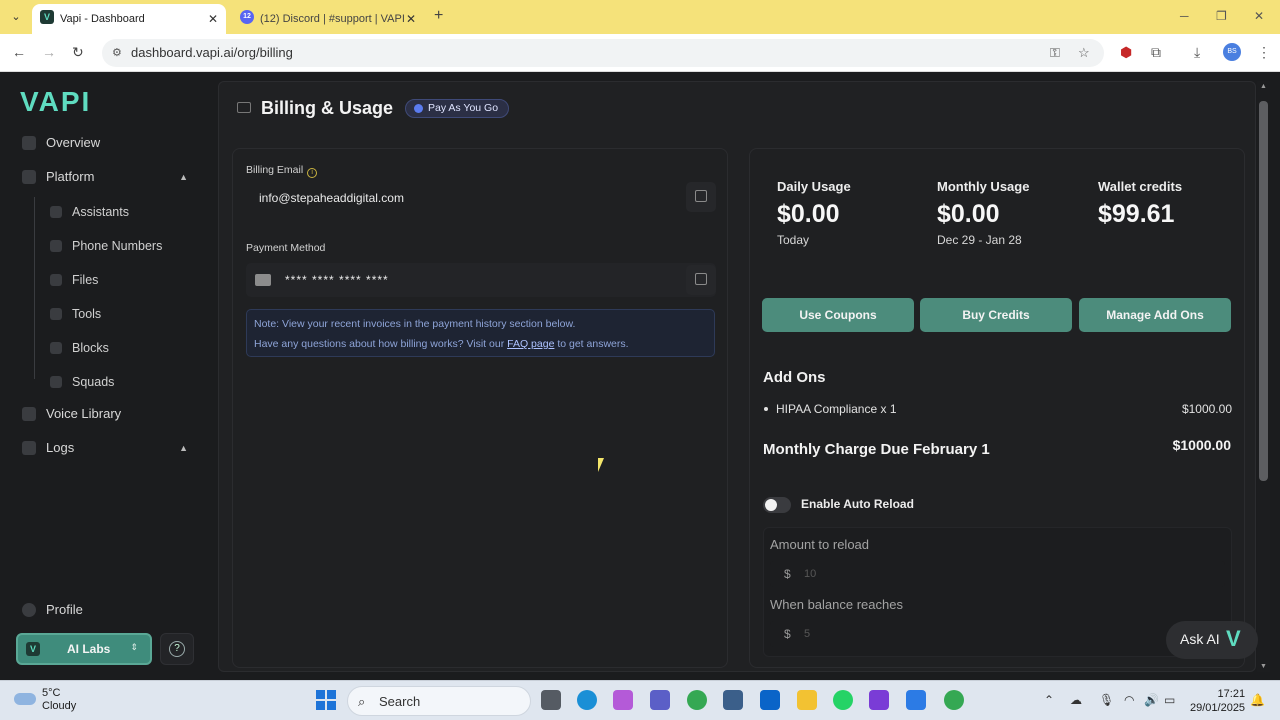  Describe the element at coordinates (126, 212) in the screenshot. I see `sidebar-item-assistants: Assistants` at that location.